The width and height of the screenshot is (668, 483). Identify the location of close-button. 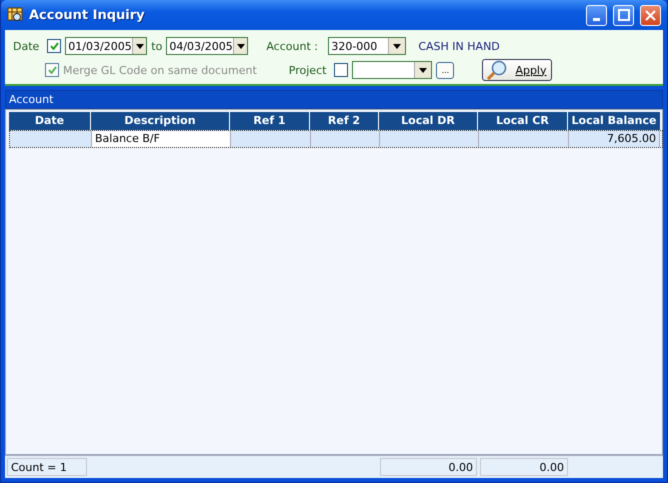
(650, 15).